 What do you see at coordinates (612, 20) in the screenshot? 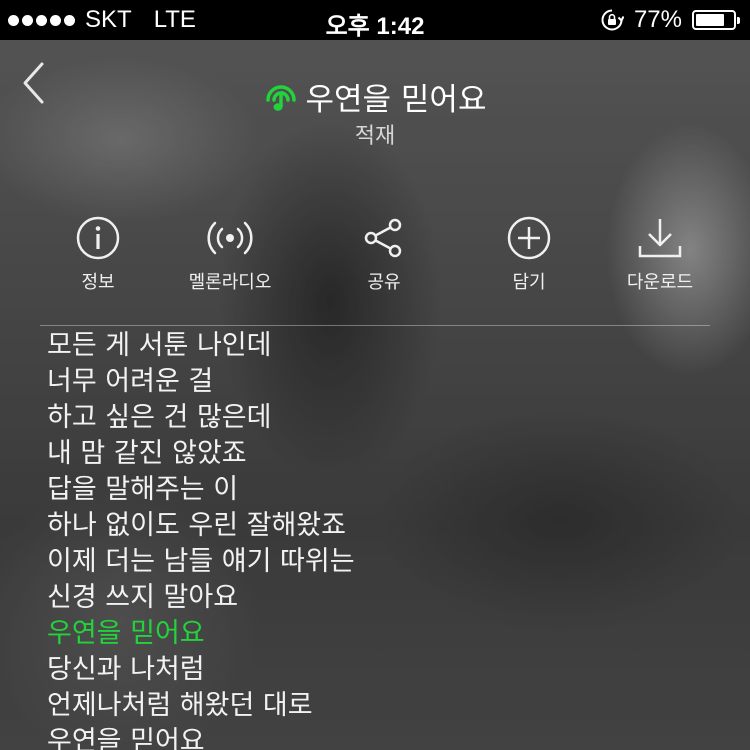
I see `rotation-lock-icon` at bounding box center [612, 20].